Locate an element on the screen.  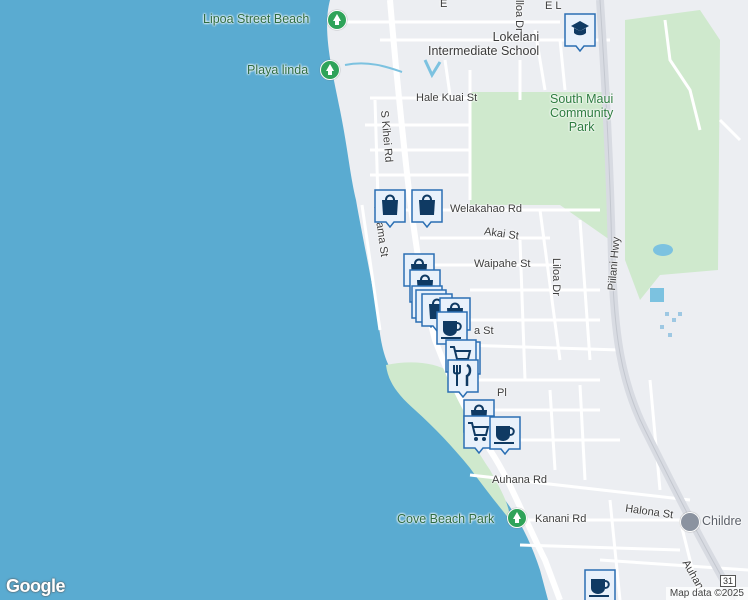
marker-graduation-cap is located at coordinates (580, 32).